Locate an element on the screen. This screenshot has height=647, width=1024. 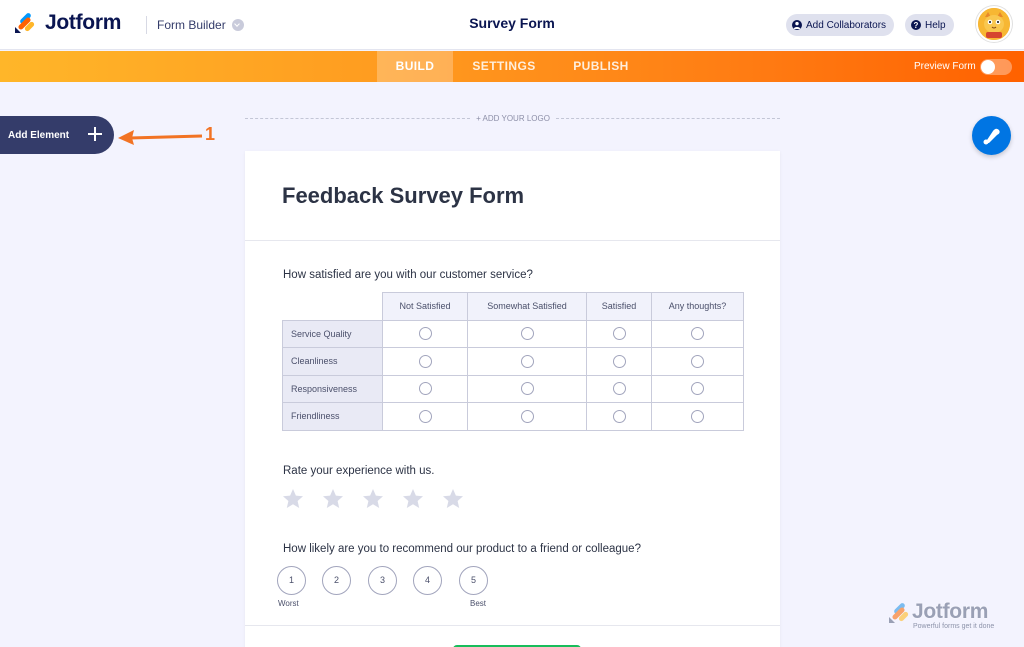
matrix-row-label: Friendliness is located at coordinates (332, 416).